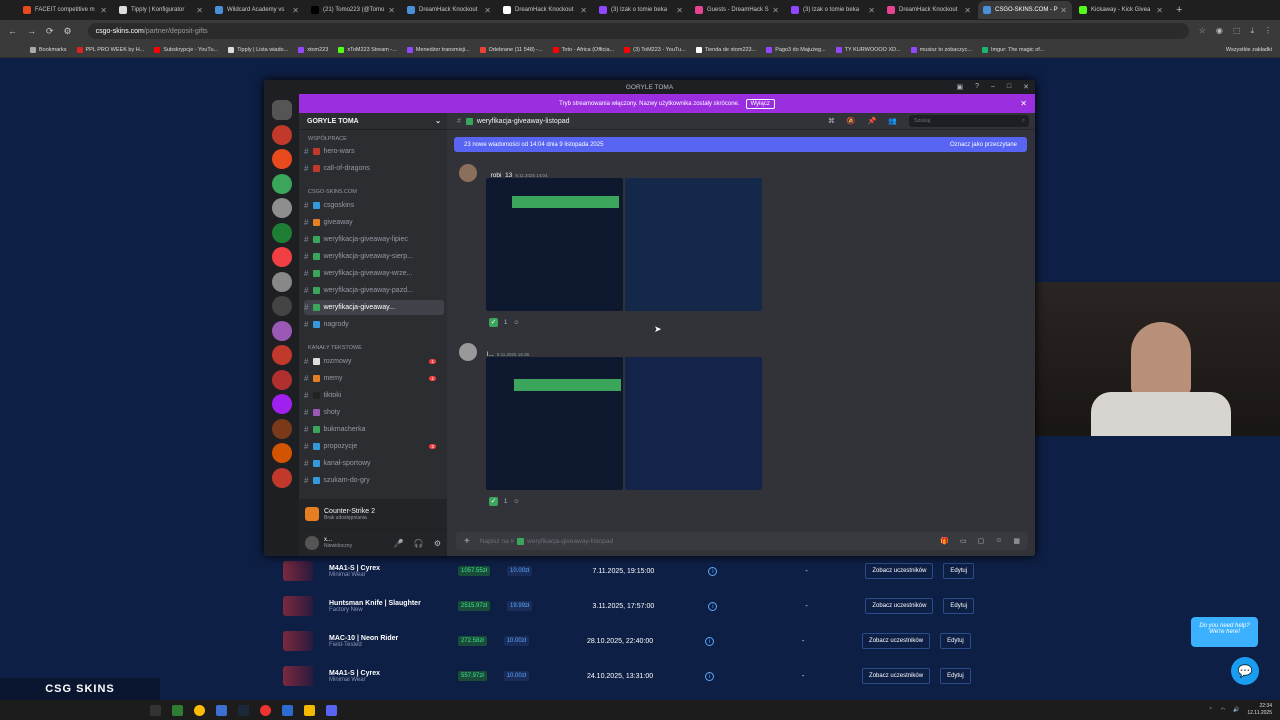  What do you see at coordinates (374, 463) in the screenshot?
I see `channel-item: # kanał-sportowy` at bounding box center [374, 463].